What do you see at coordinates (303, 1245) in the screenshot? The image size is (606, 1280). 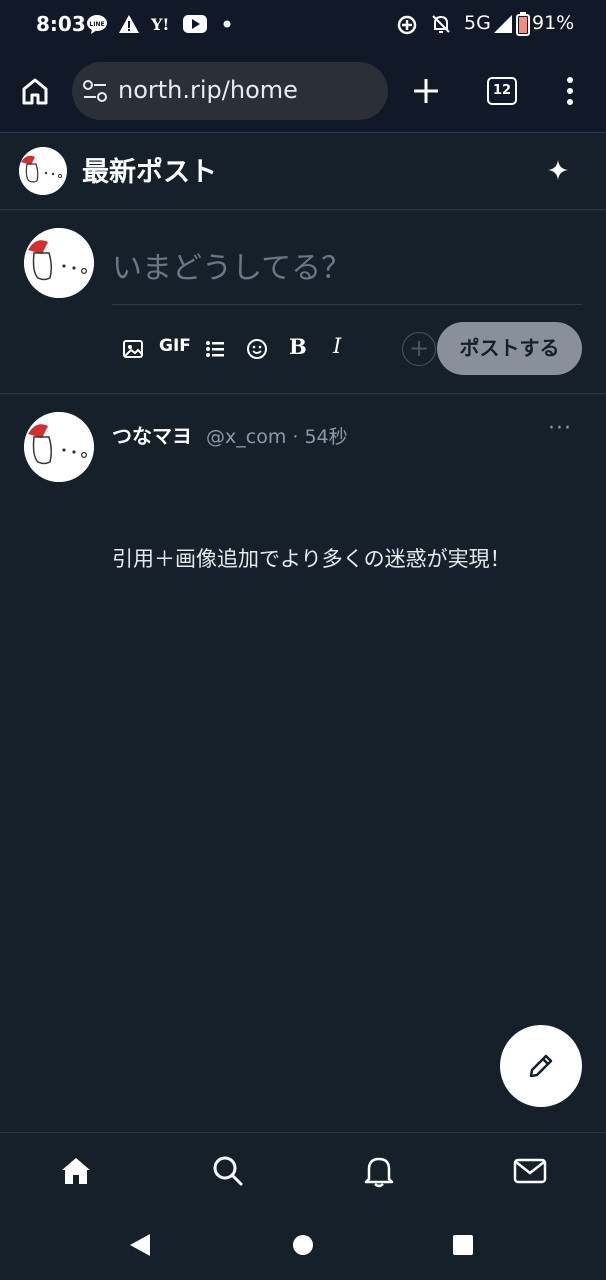 I see `home-circle-icon` at bounding box center [303, 1245].